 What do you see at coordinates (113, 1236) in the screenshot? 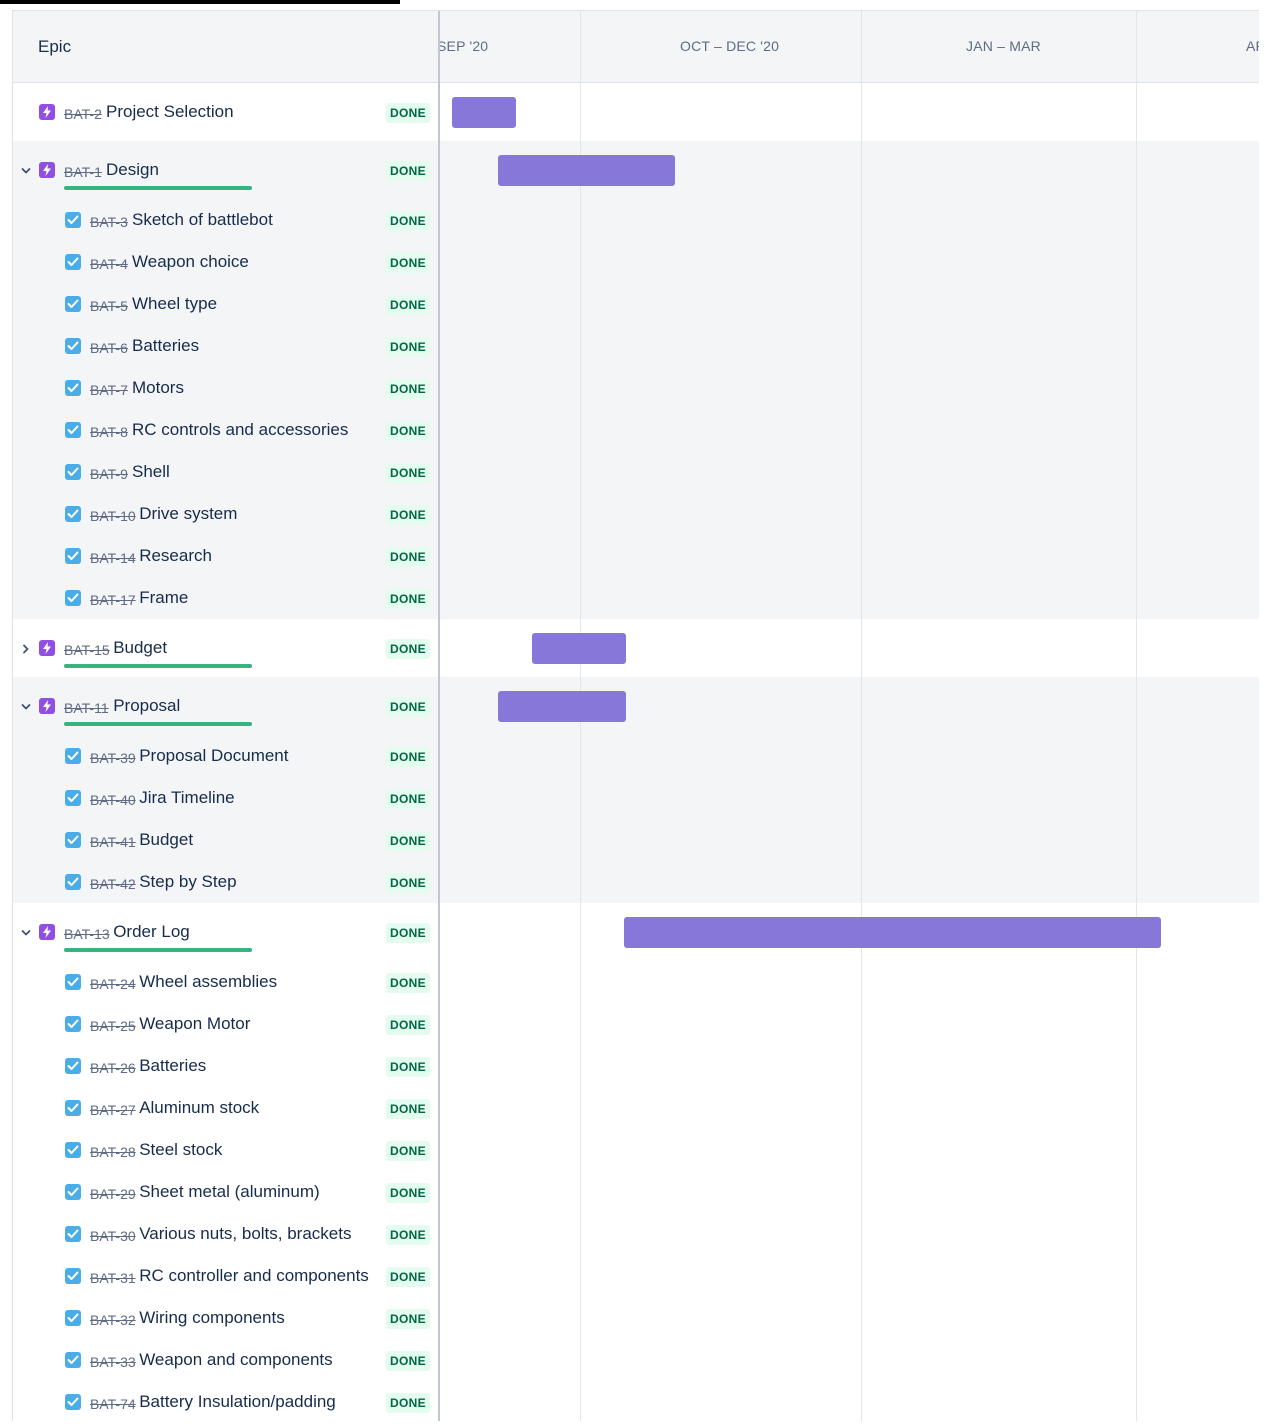
I see `issue-key: BAT-30` at bounding box center [113, 1236].